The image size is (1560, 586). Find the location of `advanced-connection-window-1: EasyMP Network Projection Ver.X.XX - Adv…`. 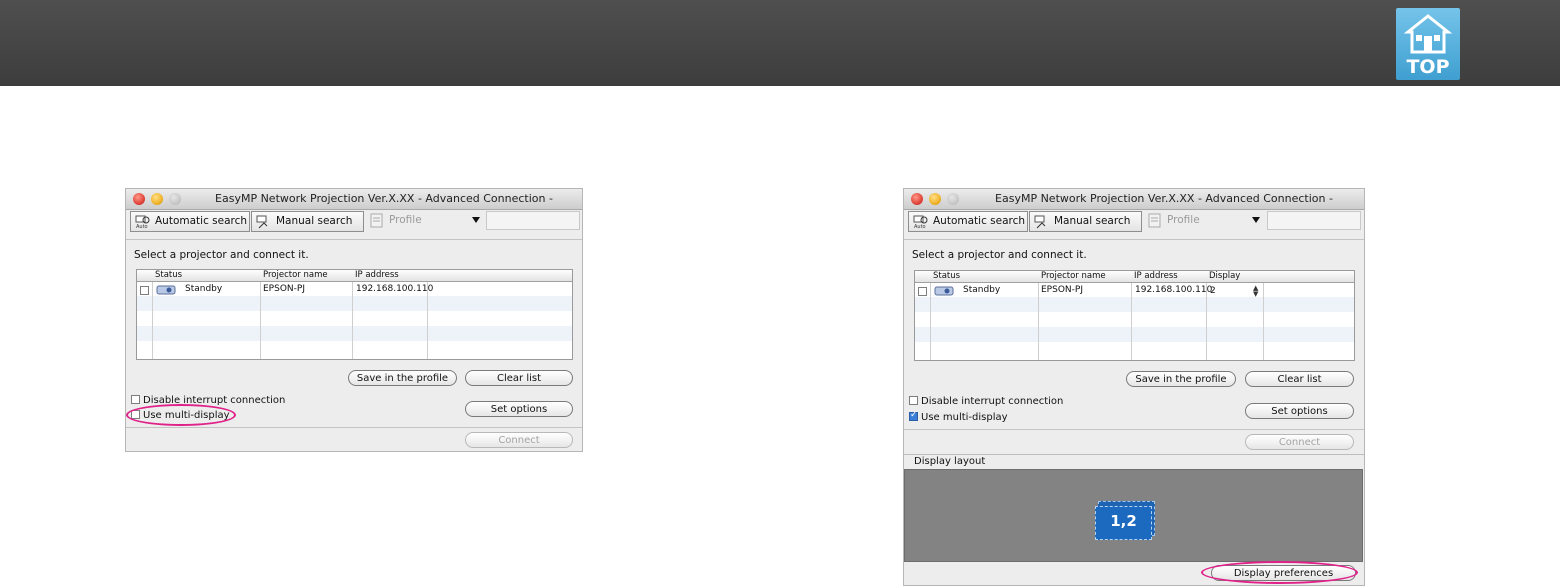

advanced-connection-window-1: EasyMP Network Projection Ver.X.XX - Adv… is located at coordinates (354, 320).